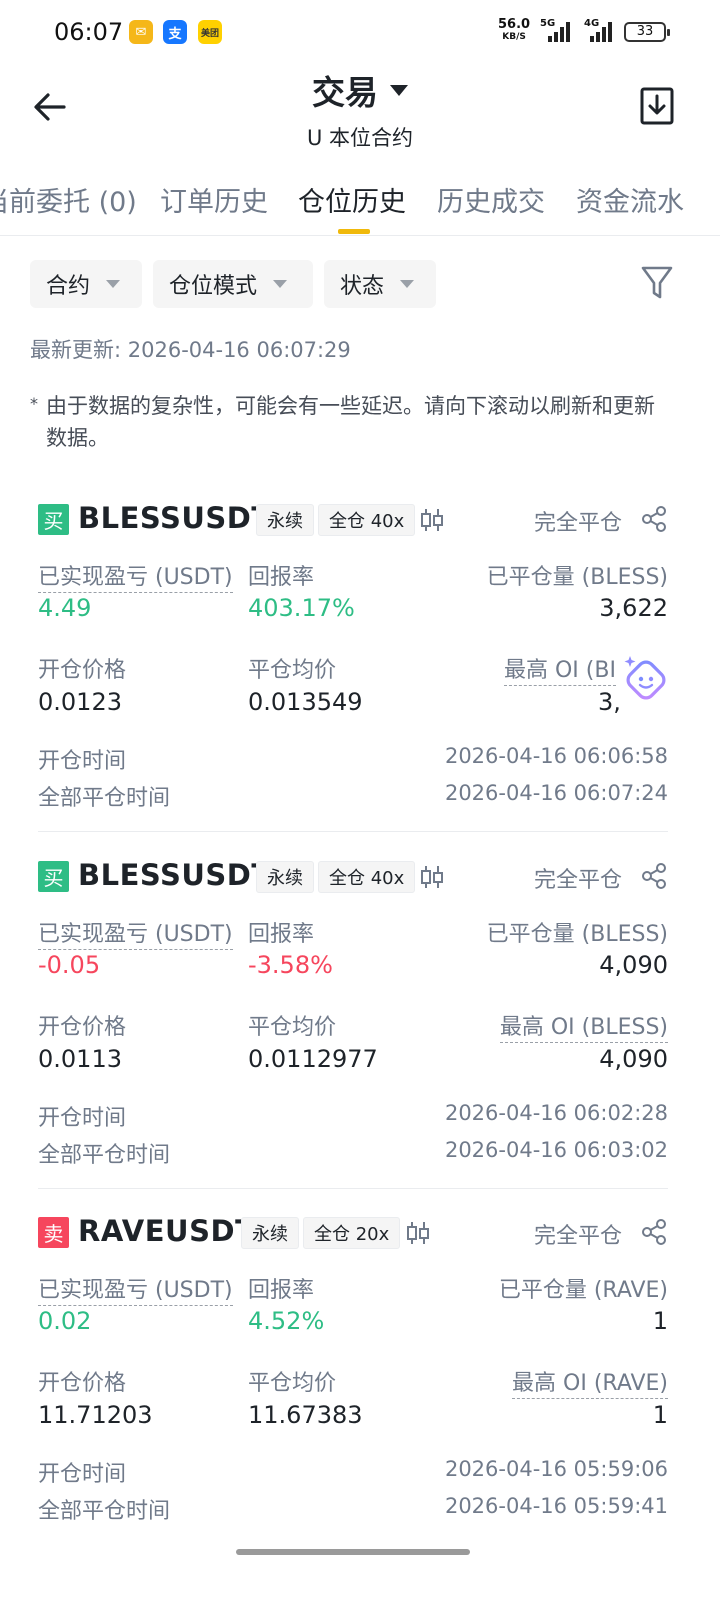 The width and height of the screenshot is (720, 1600). Describe the element at coordinates (214, 199) in the screenshot. I see `tab-order-history: 订单历史` at that location.